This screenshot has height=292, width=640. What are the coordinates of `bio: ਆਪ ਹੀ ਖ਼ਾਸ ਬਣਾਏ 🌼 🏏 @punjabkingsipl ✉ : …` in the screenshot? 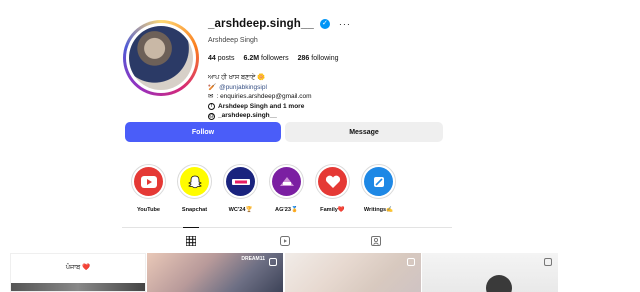 It's located at (358, 97).